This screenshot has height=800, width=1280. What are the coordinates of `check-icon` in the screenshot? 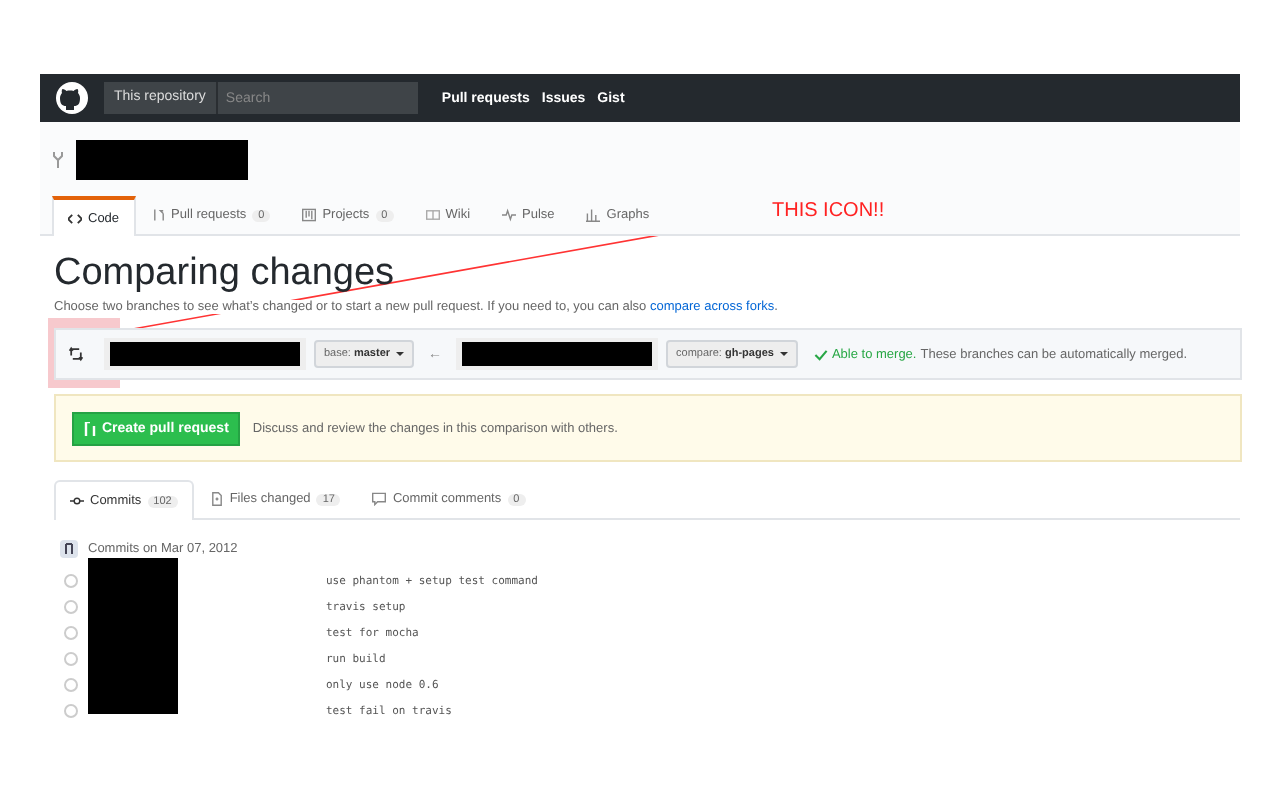 It's located at (820, 354).